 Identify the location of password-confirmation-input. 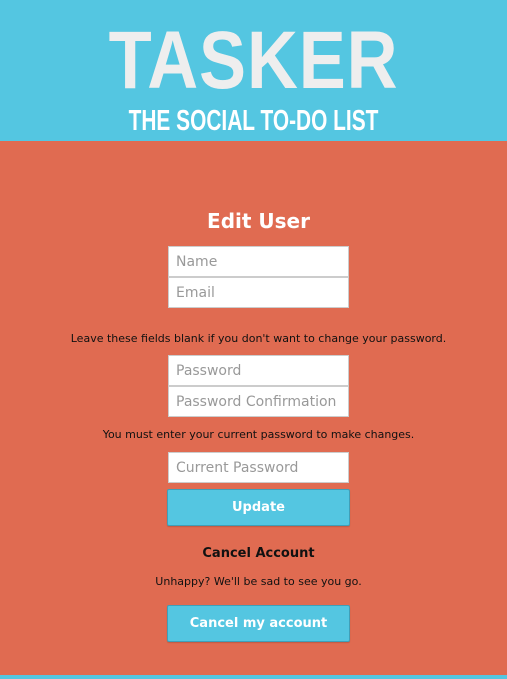
(258, 401).